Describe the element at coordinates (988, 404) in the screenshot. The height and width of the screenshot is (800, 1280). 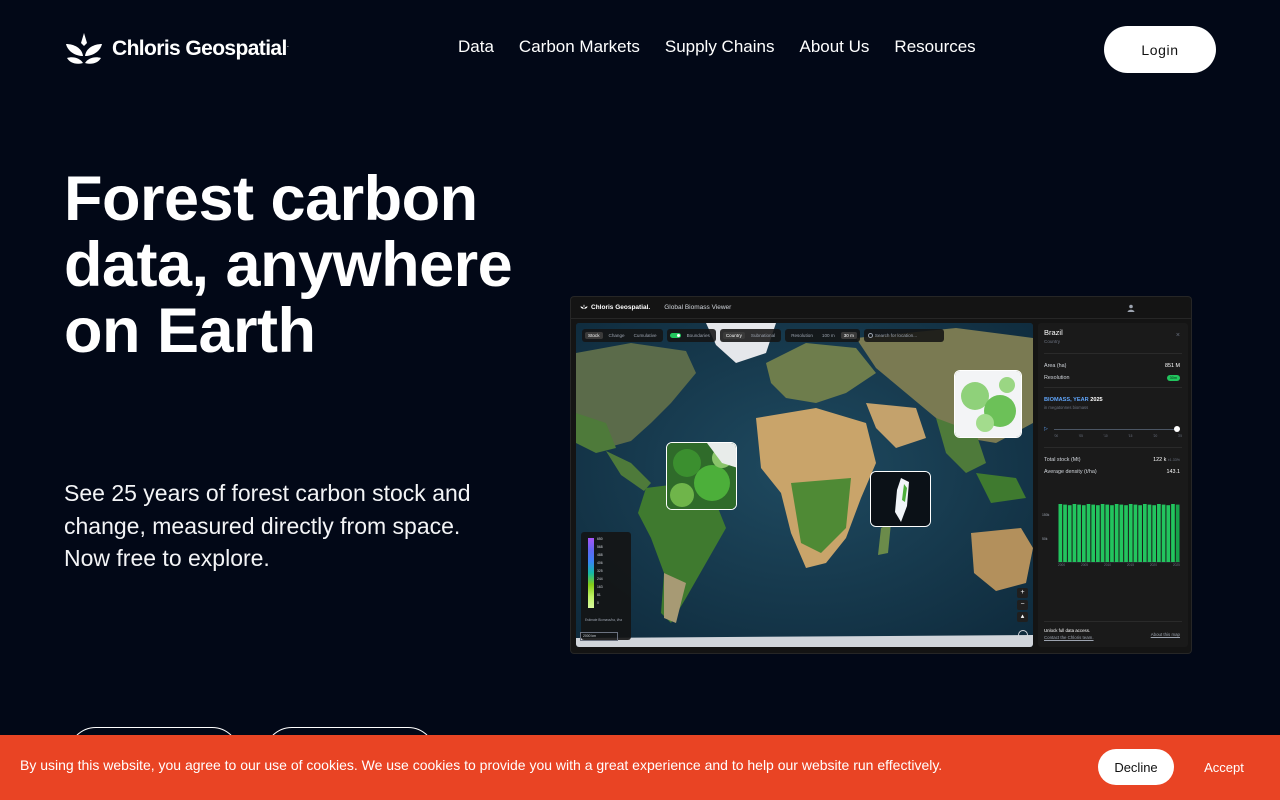
I see `map-inset-borneo` at that location.